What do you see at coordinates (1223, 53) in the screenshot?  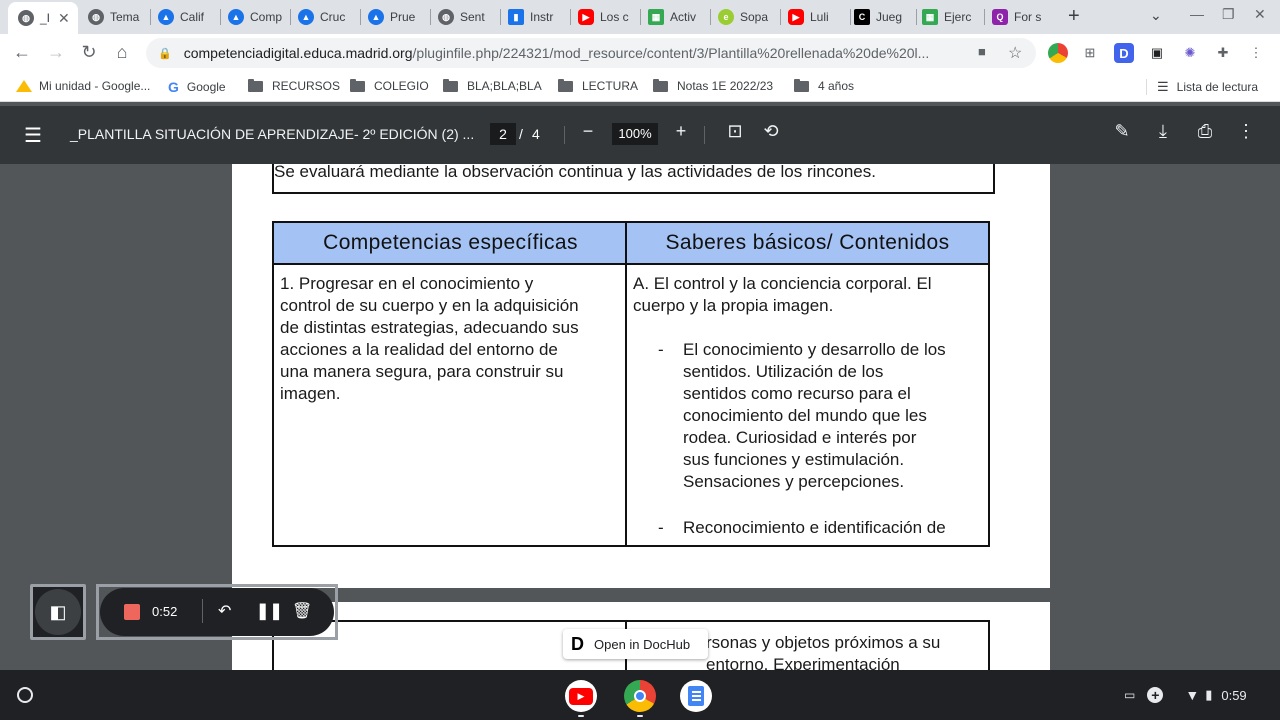 I see `puzzle-icon: ✚` at bounding box center [1223, 53].